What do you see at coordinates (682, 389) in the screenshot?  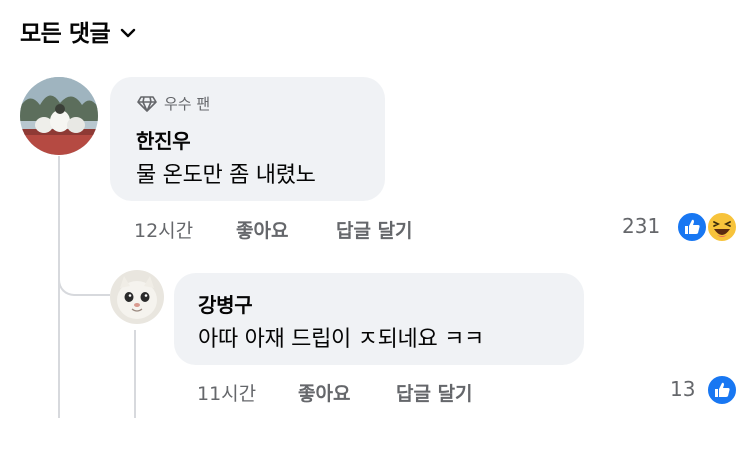 I see `reaction-count: 13` at bounding box center [682, 389].